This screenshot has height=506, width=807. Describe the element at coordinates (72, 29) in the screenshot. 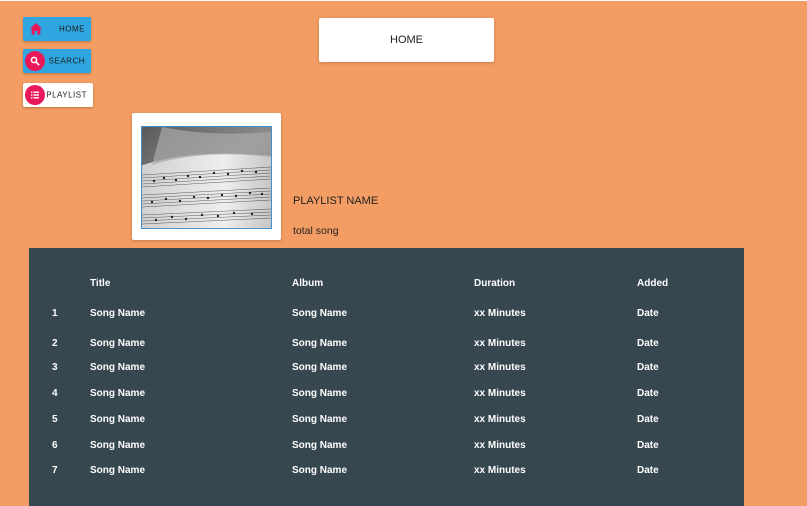

I see `sidebar-item-label: HOME` at that location.